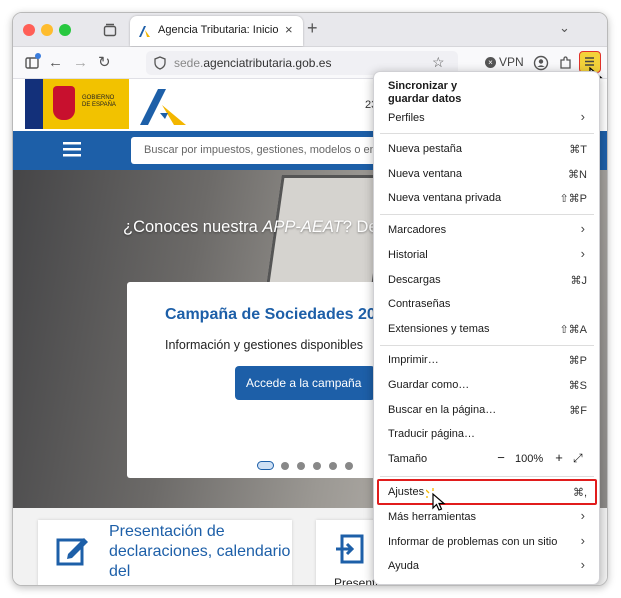 This screenshot has width=621, height=598. I want to click on aeat-logo-icon, so click(164, 106).